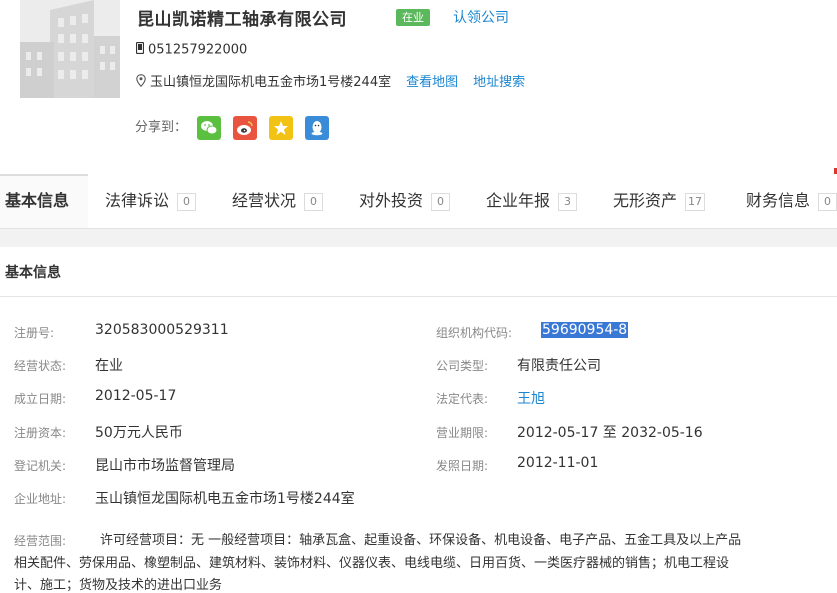  I want to click on qq-penguin-icon, so click(317, 128).